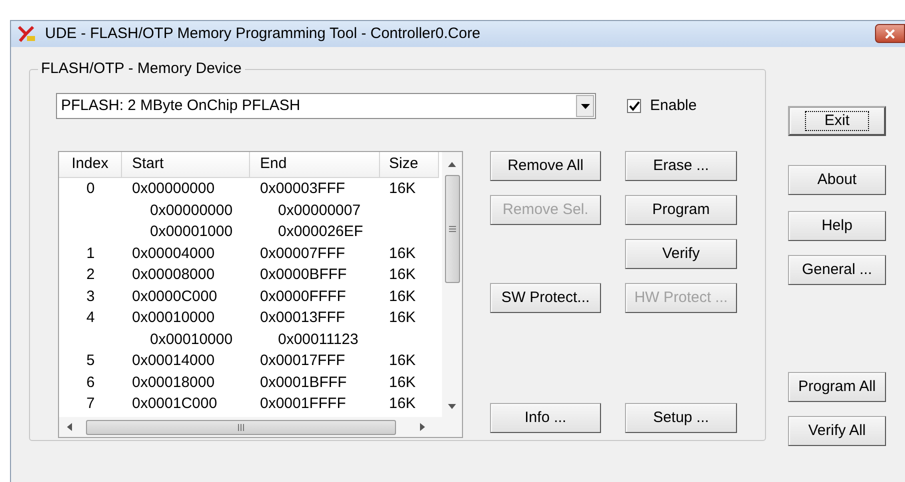 The width and height of the screenshot is (905, 482). I want to click on table-cell-text: 0x0000C000, so click(175, 296).